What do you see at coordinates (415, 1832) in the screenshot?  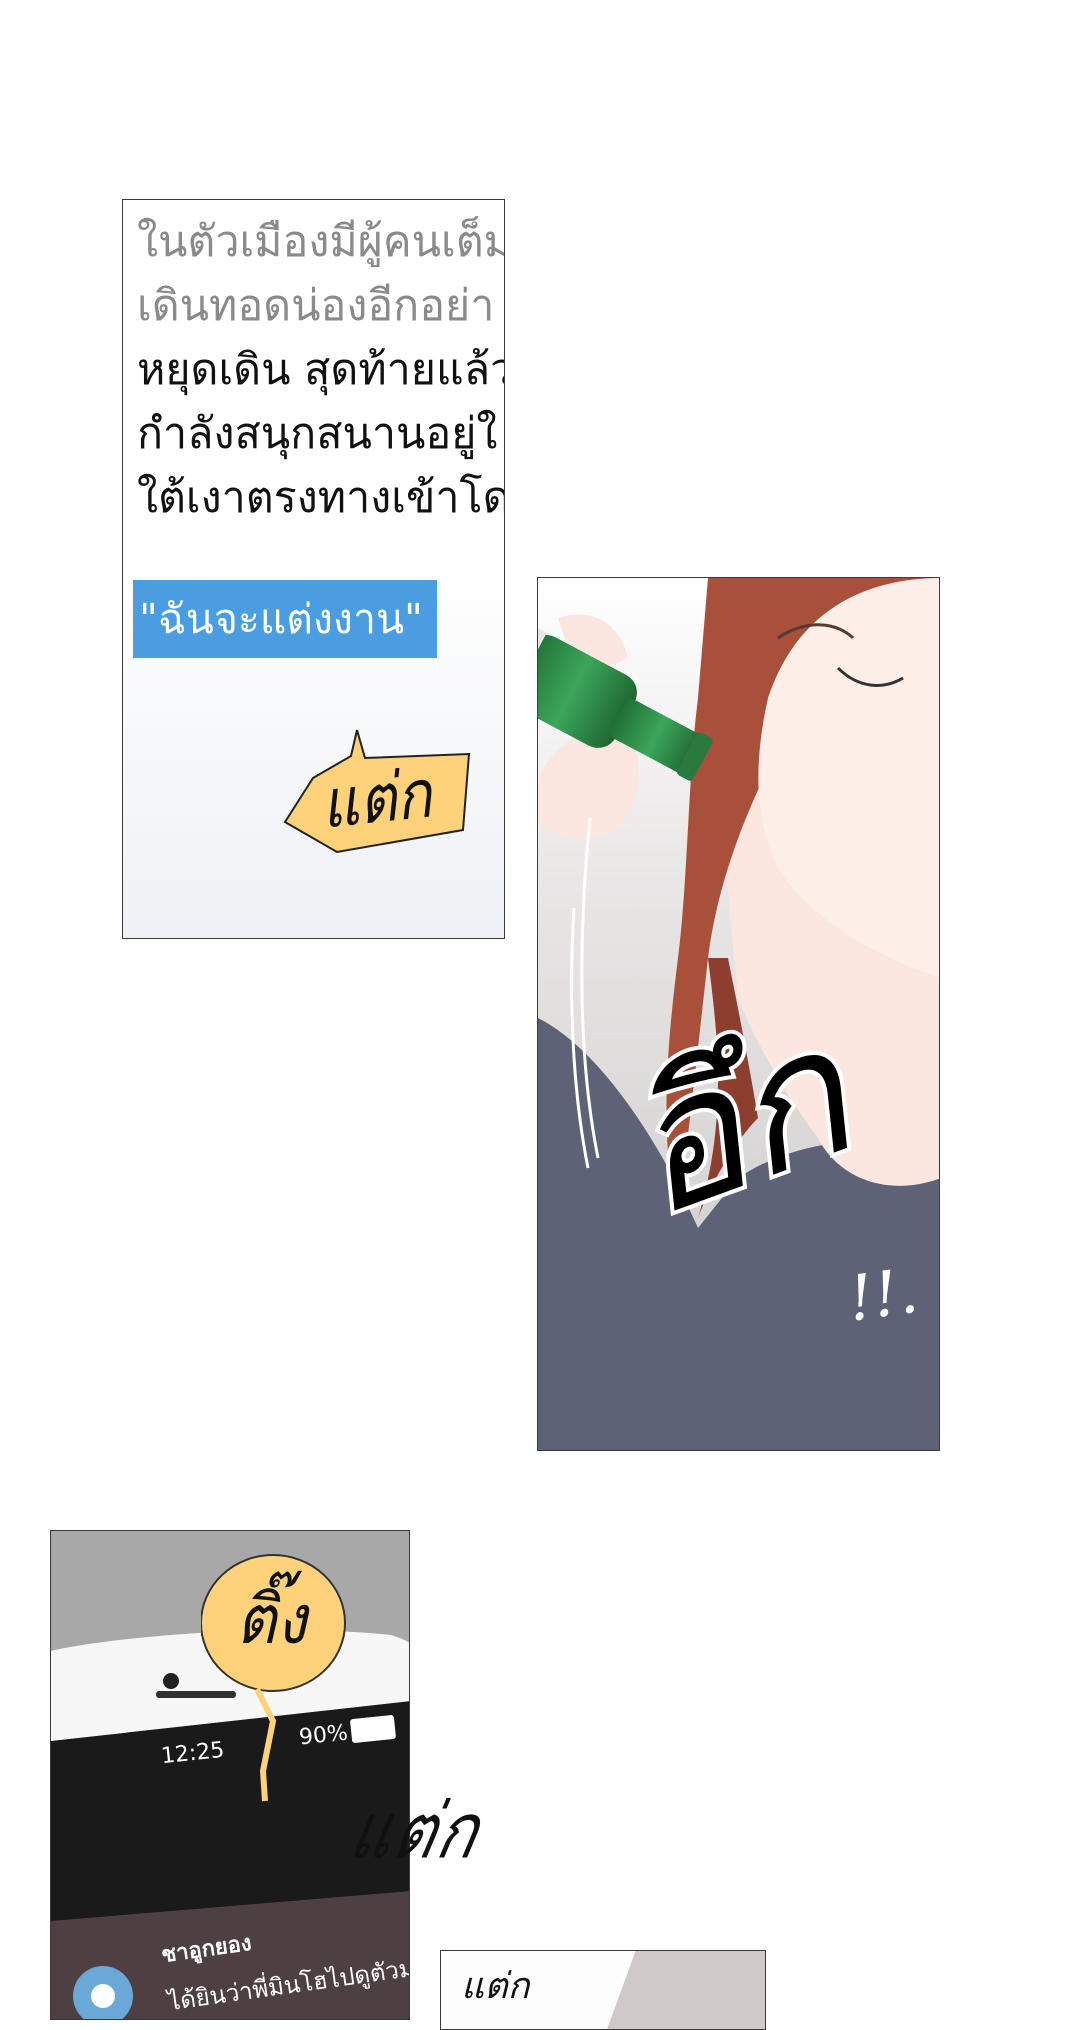 I see `sfx-taek-outside: แต่ก` at bounding box center [415, 1832].